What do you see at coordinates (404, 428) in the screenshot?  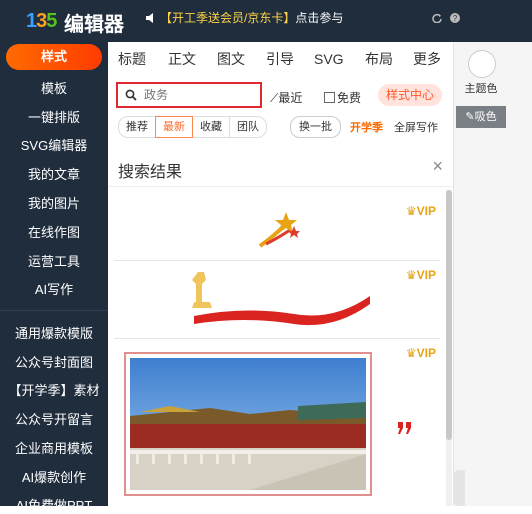 I see `quote-icon` at bounding box center [404, 428].